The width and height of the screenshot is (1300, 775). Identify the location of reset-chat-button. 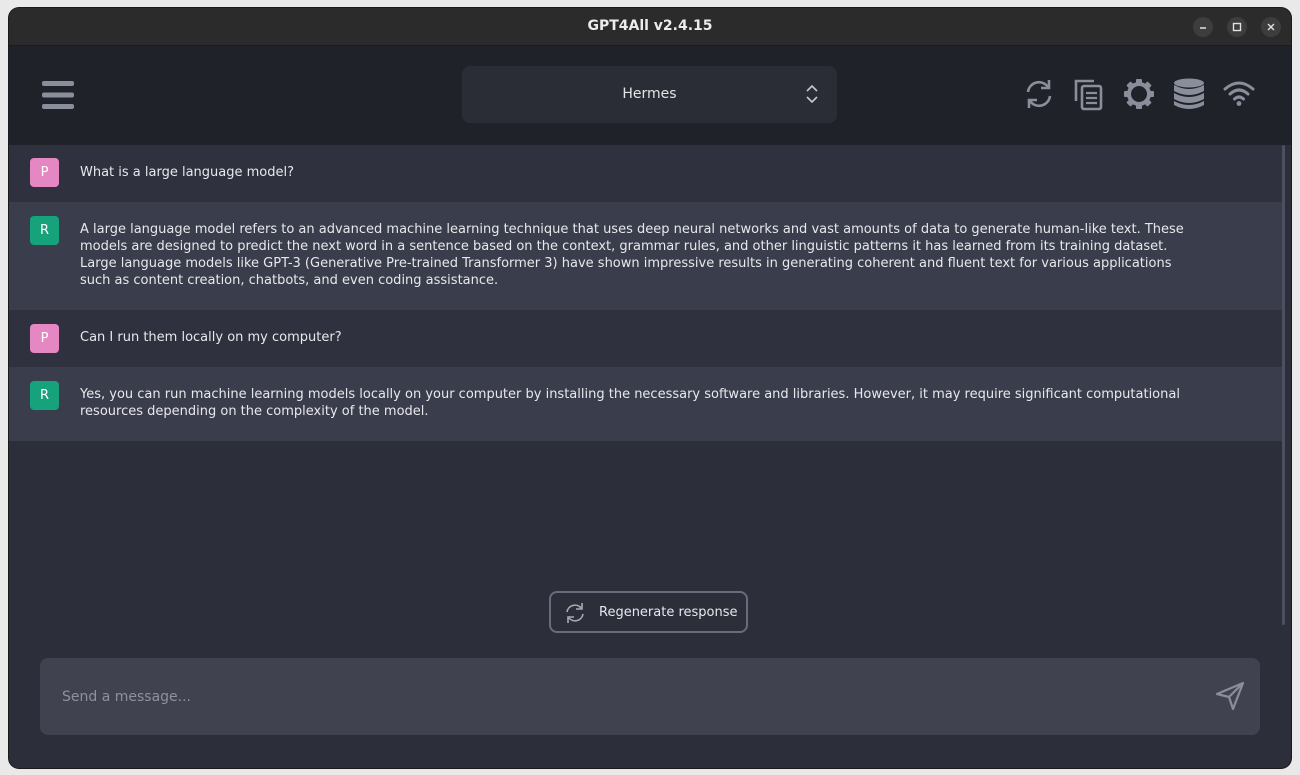
(1039, 94).